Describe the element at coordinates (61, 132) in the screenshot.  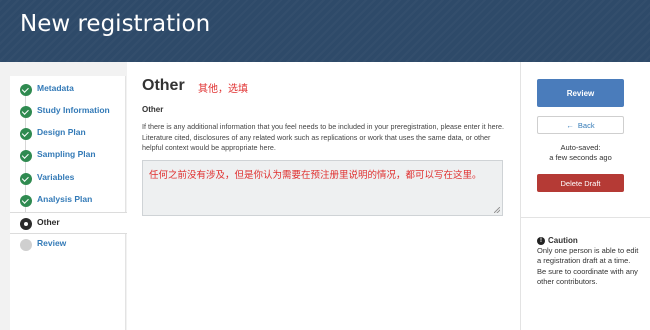
I see `sidebar-item-label: Design Plan` at that location.